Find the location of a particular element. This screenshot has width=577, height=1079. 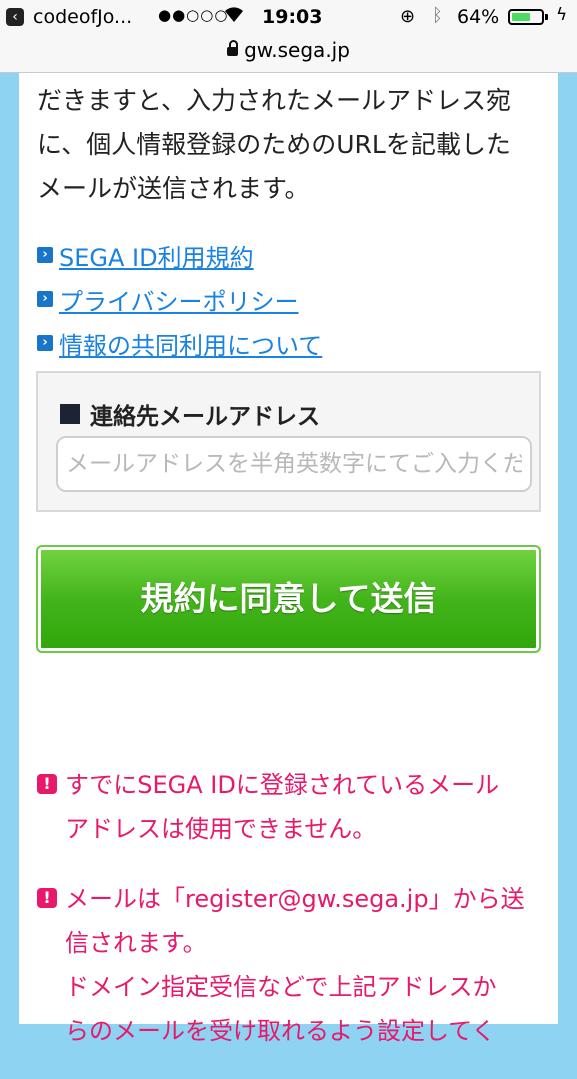

email-form: 連絡先メールアドレス is located at coordinates (288, 441).